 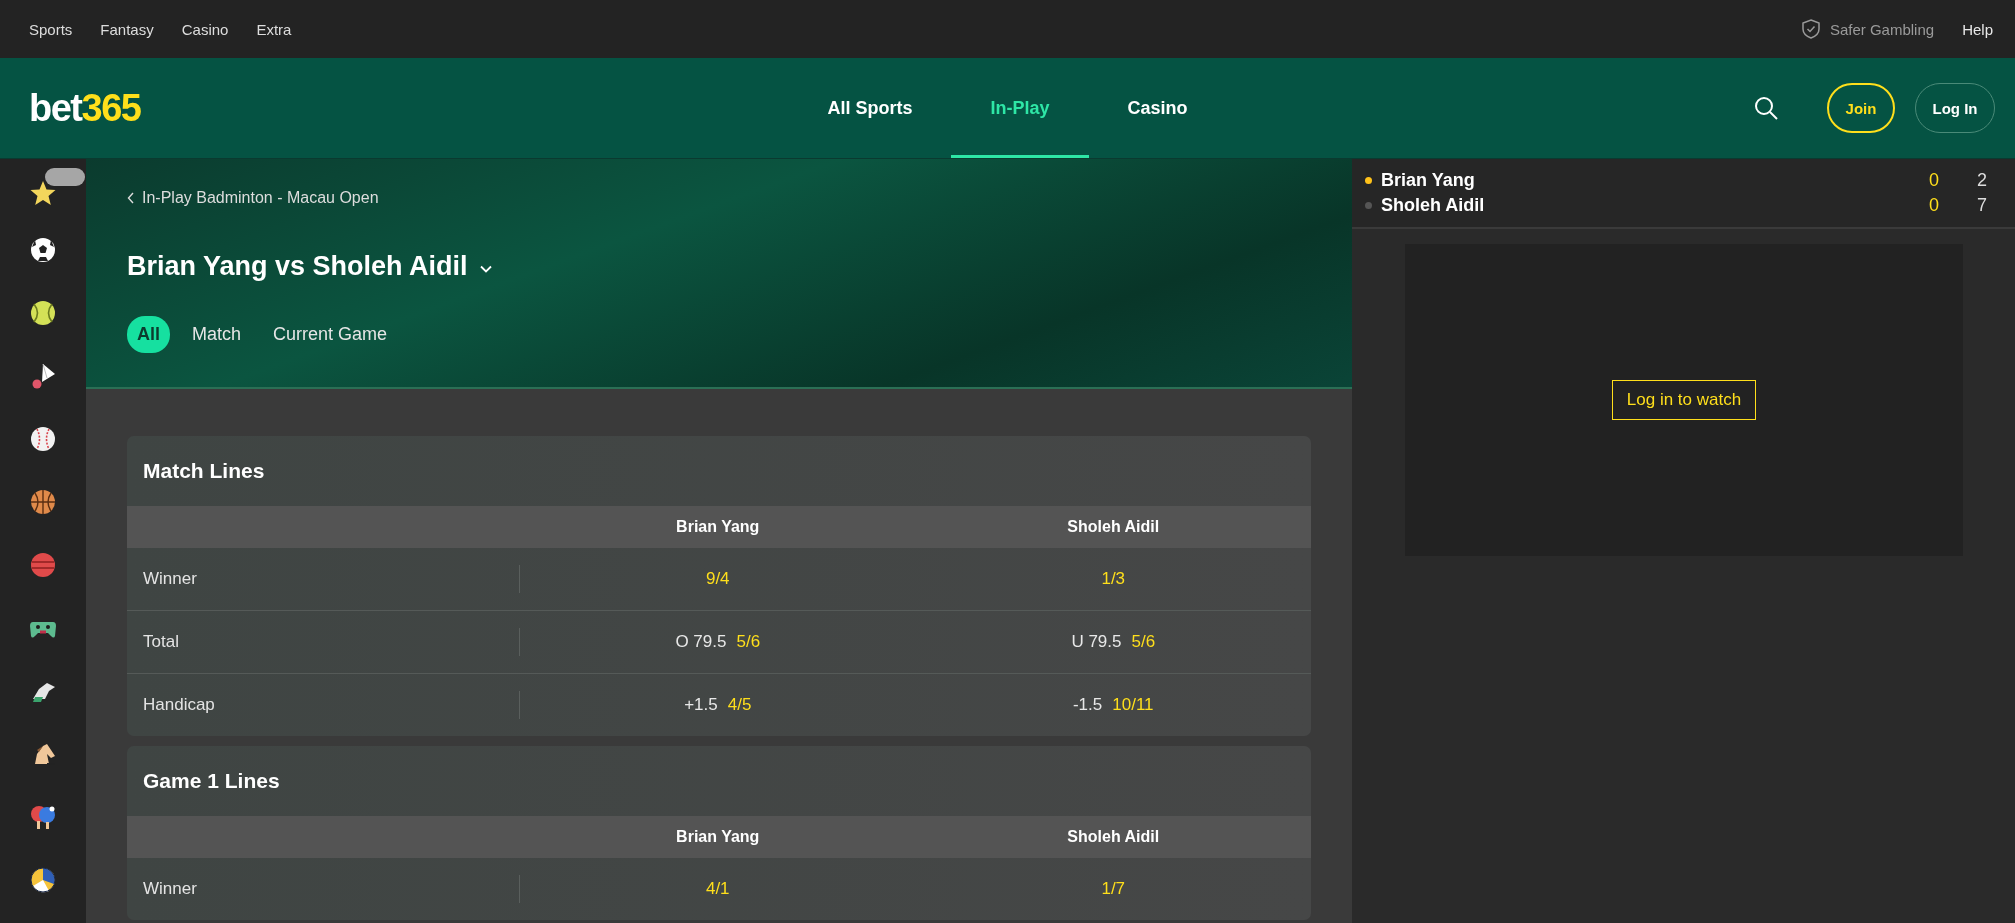 I want to click on search-button, so click(x=1766, y=108).